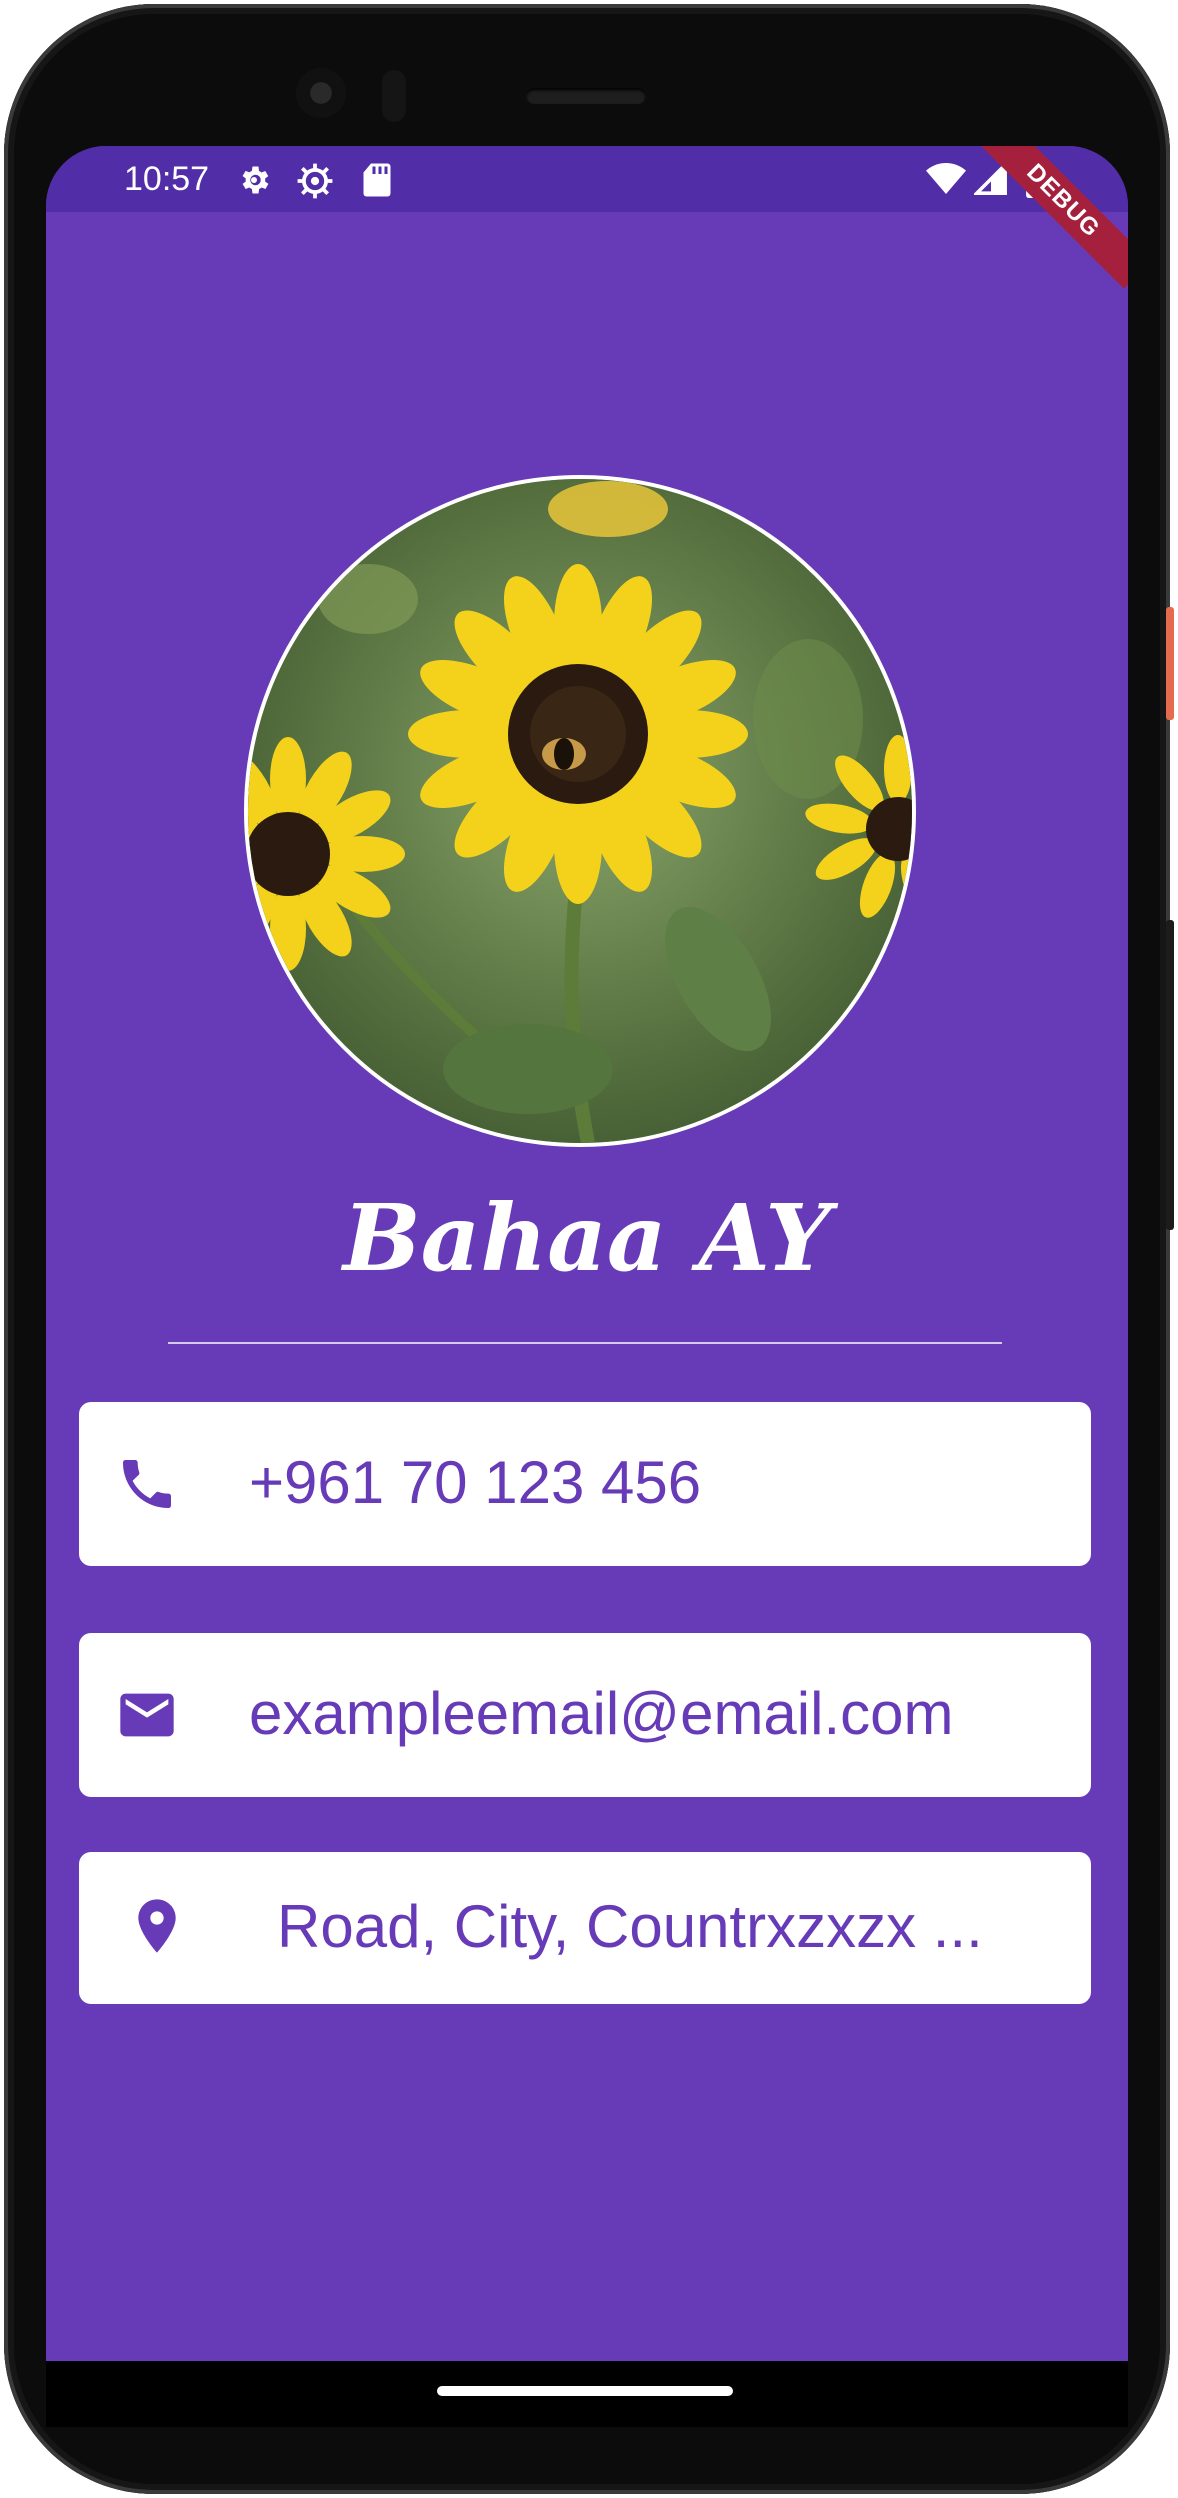 The height and width of the screenshot is (2498, 1178). I want to click on settings-gear-icon, so click(254, 182).